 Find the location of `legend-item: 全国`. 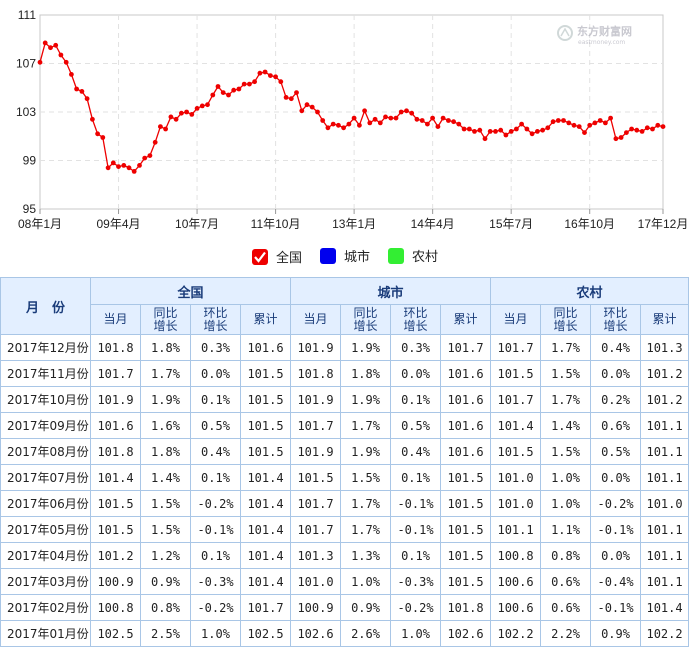

legend-item: 全国 is located at coordinates (276, 256).